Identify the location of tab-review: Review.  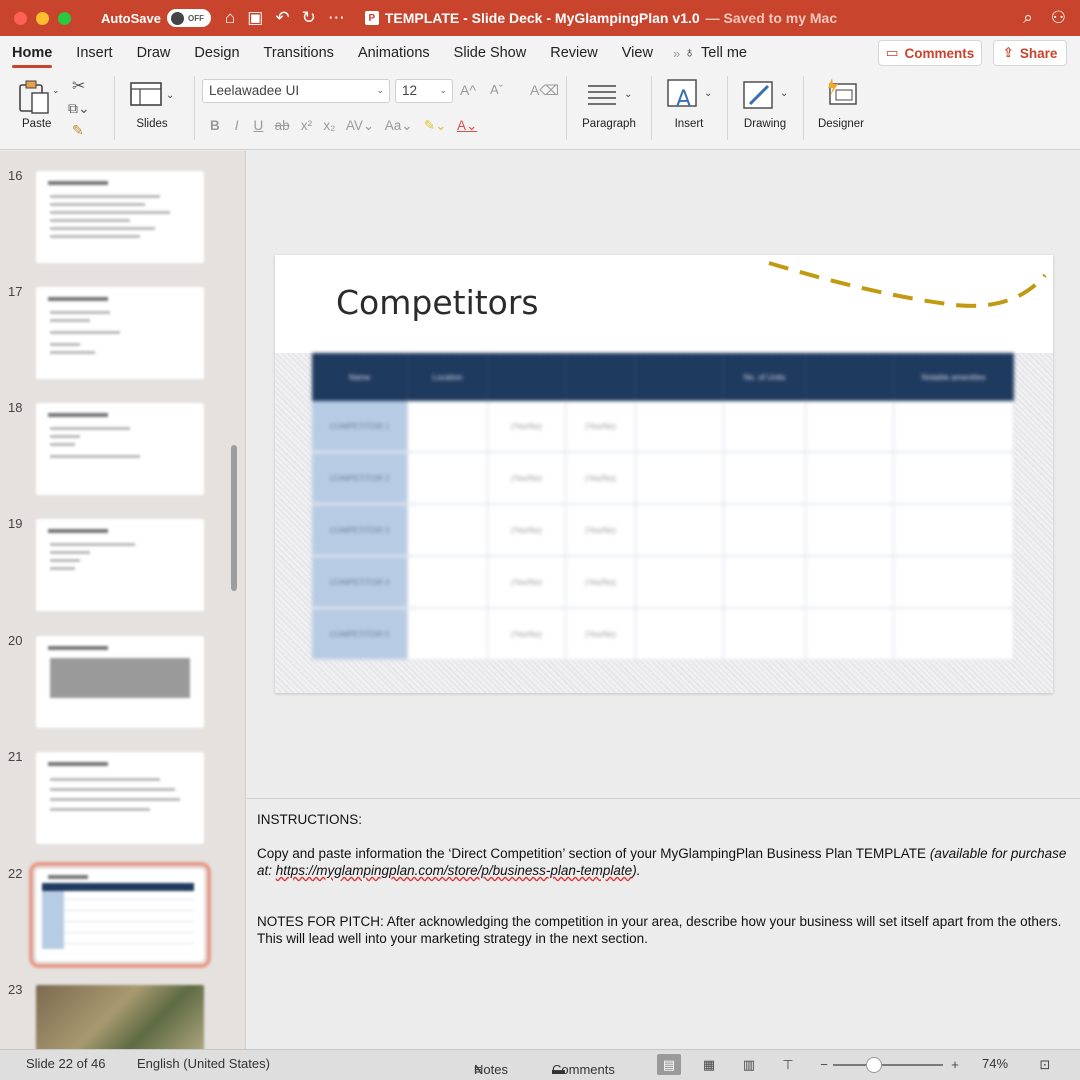
(574, 53).